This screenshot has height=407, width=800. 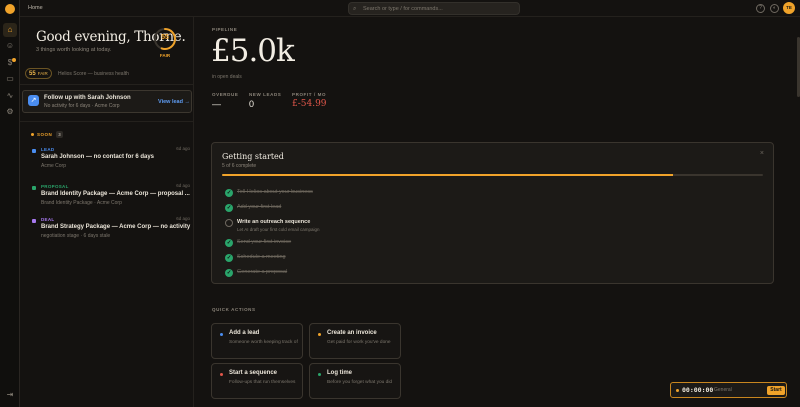 What do you see at coordinates (93, 74) in the screenshot?
I see `health-caption: Helios Score — business health` at bounding box center [93, 74].